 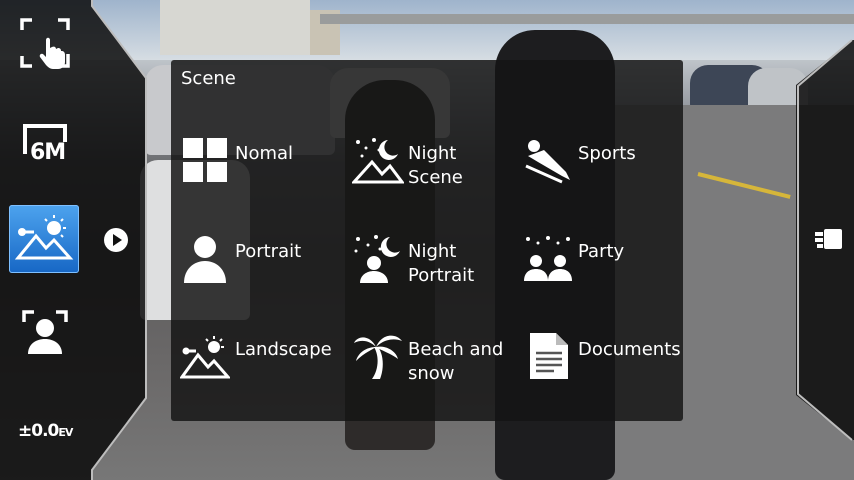 I want to click on scene-option-landscape: Landscape, so click(x=255, y=365).